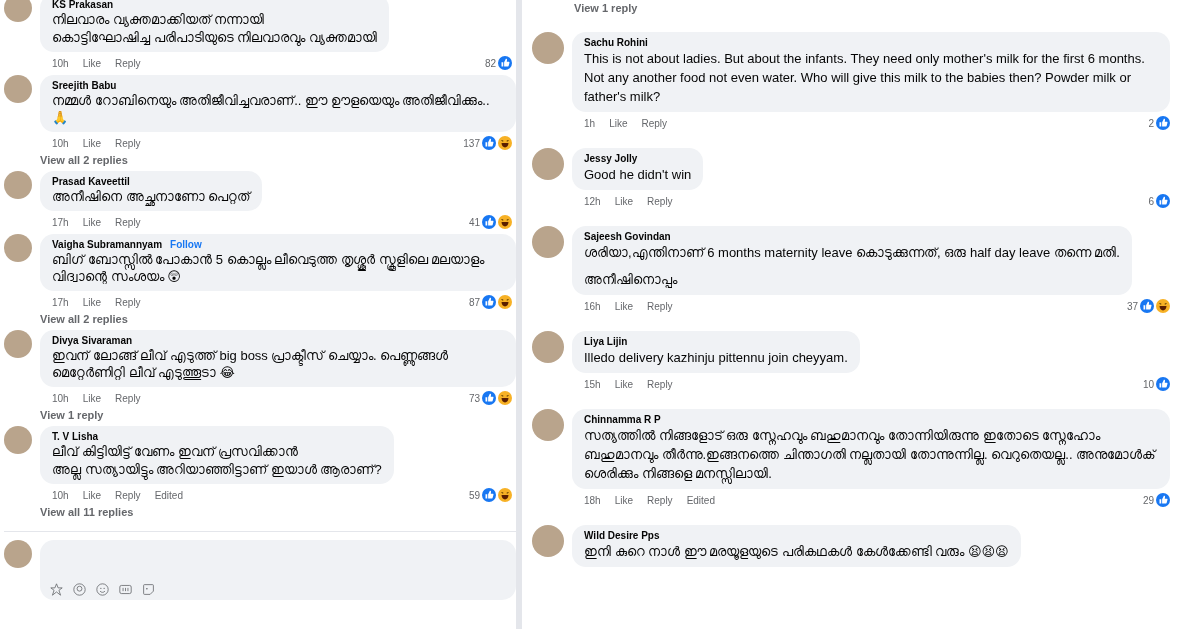  What do you see at coordinates (75, 436) in the screenshot?
I see `author-name: T. V Lisha` at bounding box center [75, 436].